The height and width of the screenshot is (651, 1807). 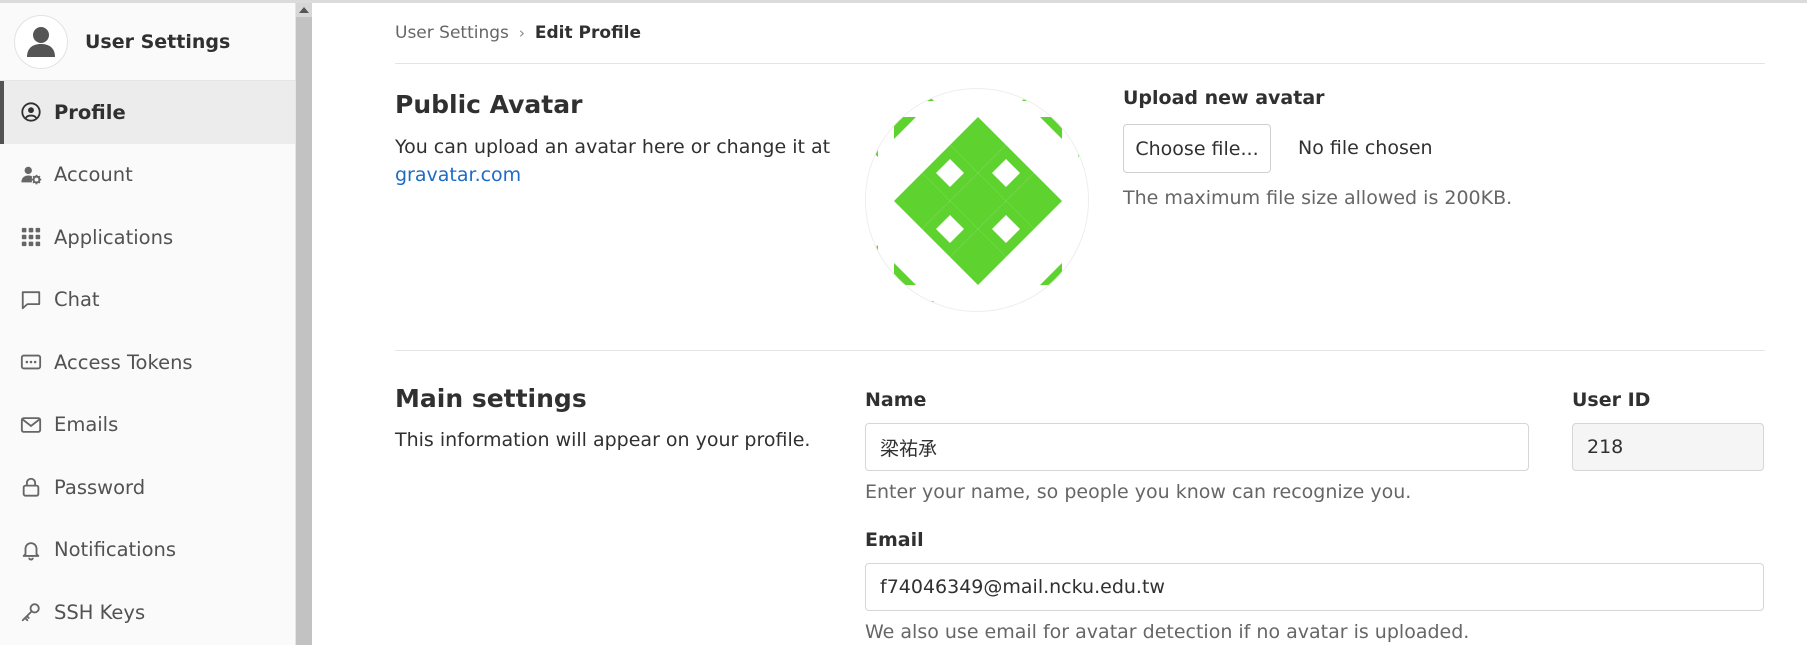 What do you see at coordinates (77, 300) in the screenshot?
I see `sidebar-item-label: Chat` at bounding box center [77, 300].